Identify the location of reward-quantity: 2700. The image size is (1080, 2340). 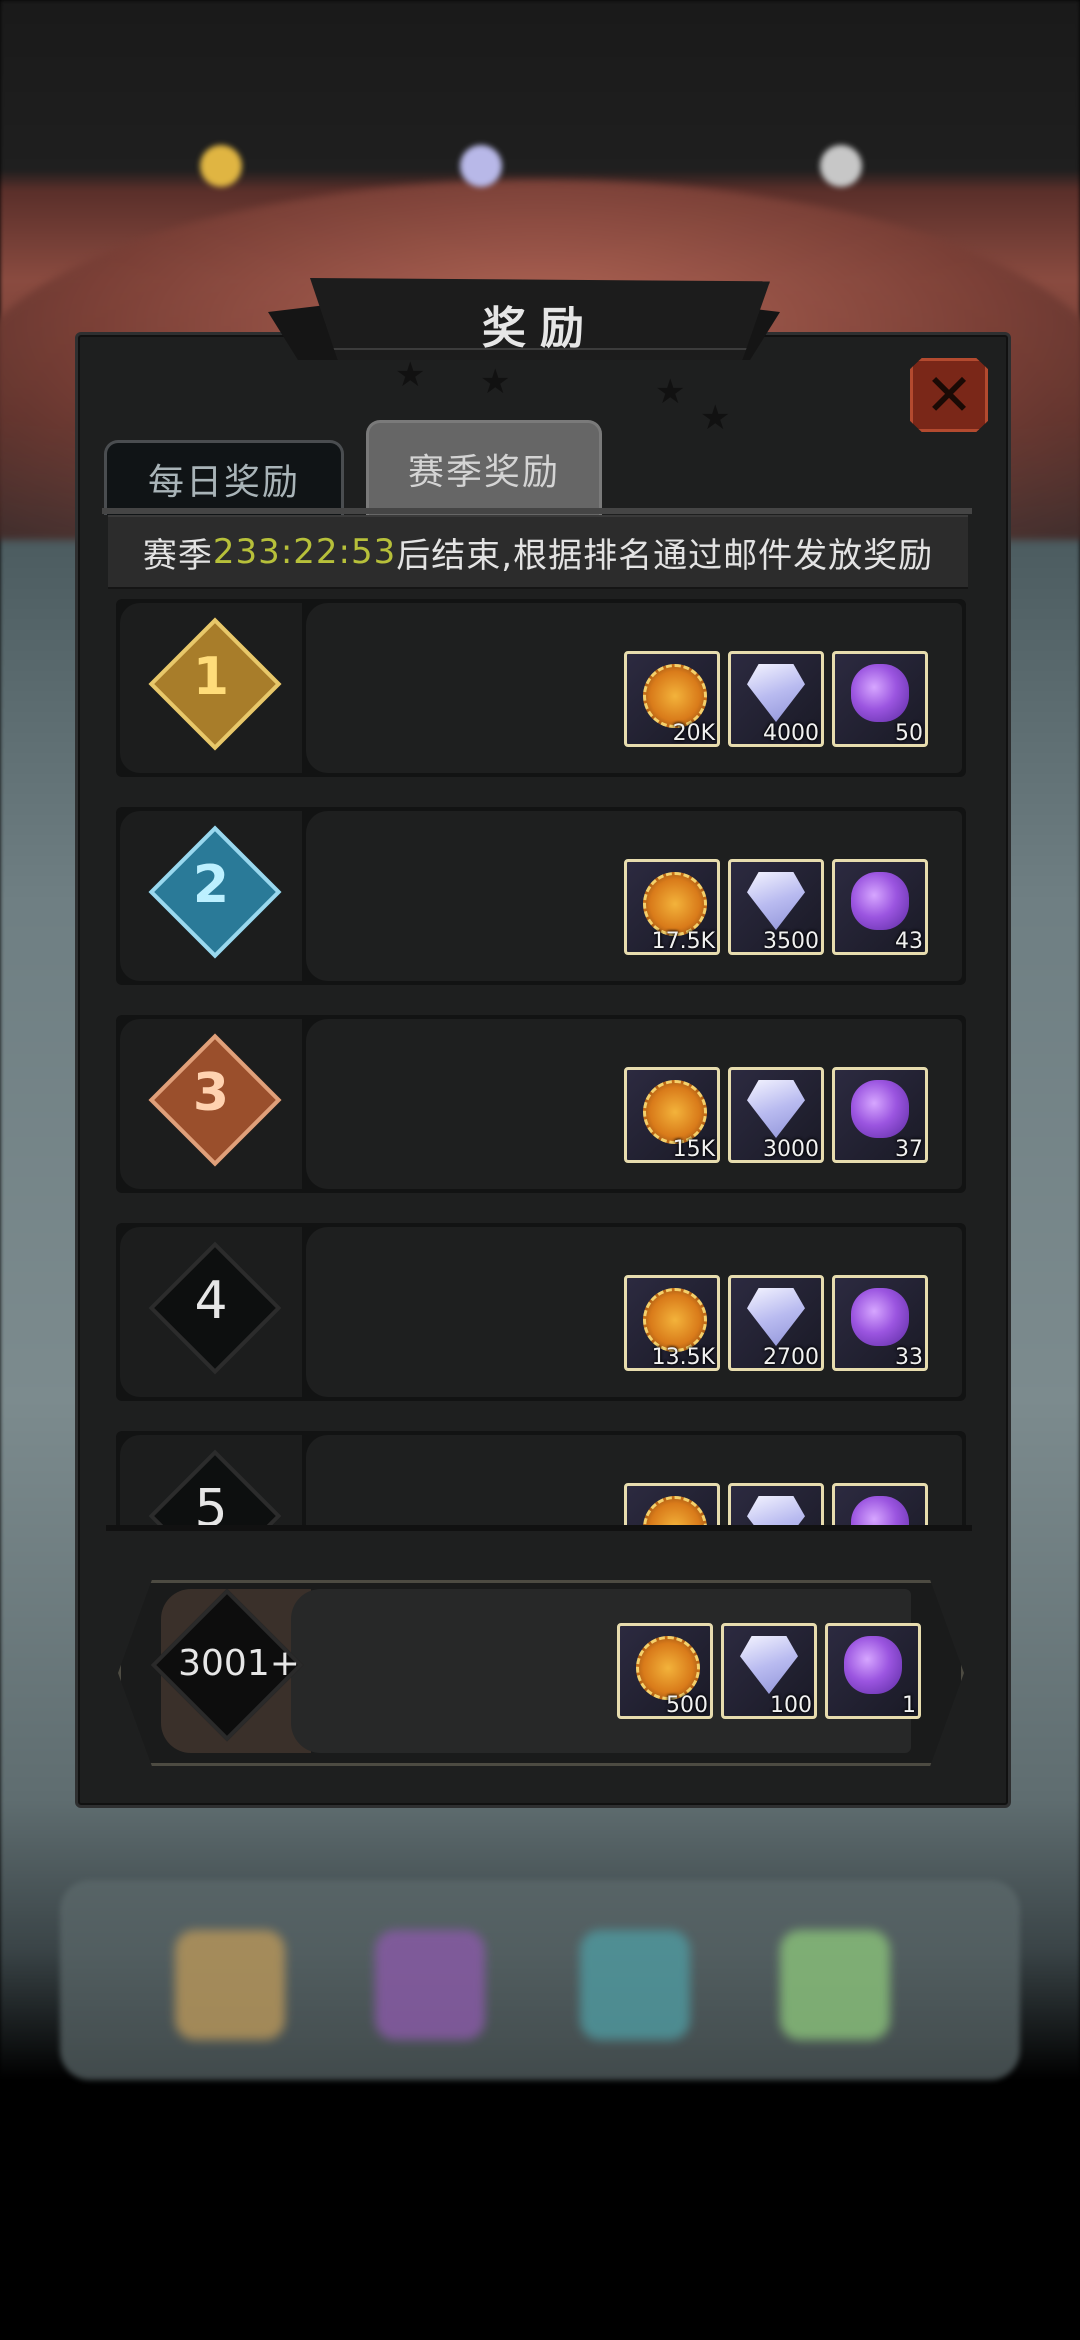
(791, 1357).